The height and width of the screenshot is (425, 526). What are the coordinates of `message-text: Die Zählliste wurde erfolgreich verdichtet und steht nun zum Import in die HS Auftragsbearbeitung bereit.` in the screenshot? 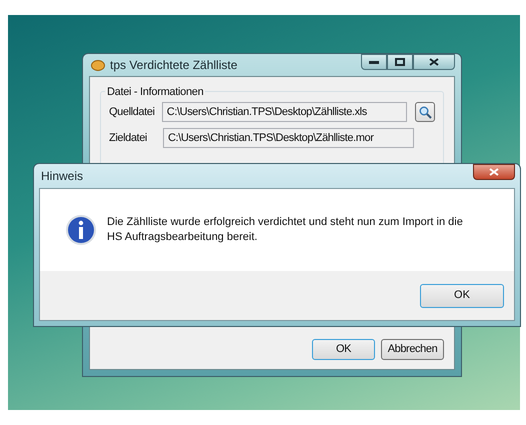 It's located at (285, 230).